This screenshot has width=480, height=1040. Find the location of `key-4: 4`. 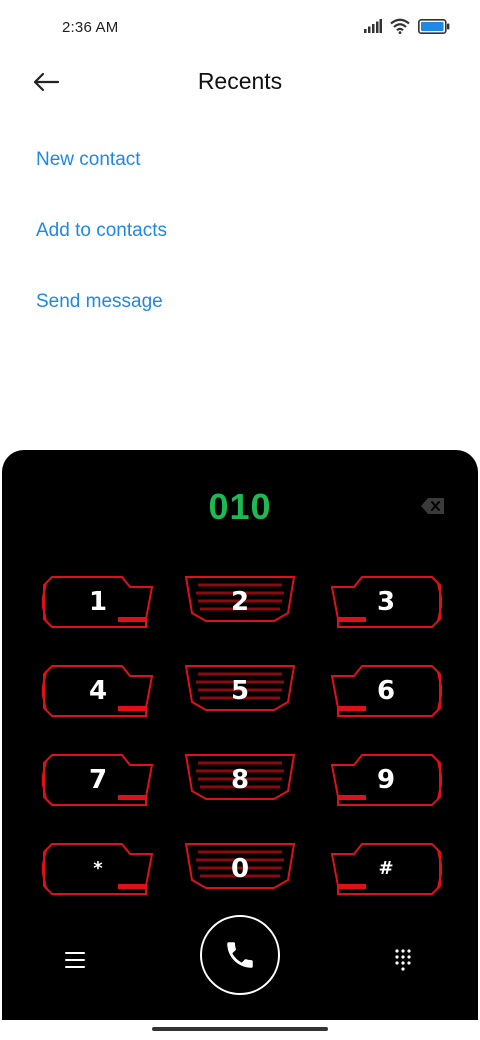

key-4: 4 is located at coordinates (98, 691).